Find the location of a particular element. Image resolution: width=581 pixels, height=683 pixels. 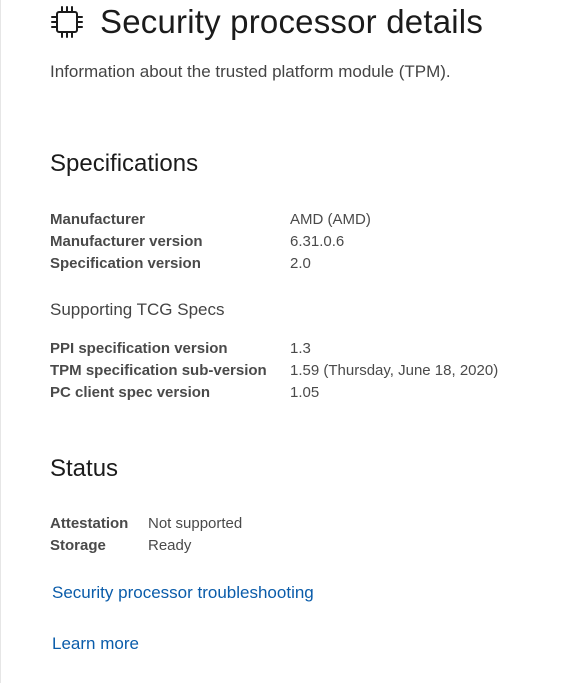

spec-row-manufacturer: Manufacturer AMD (AMD) is located at coordinates (210, 219).